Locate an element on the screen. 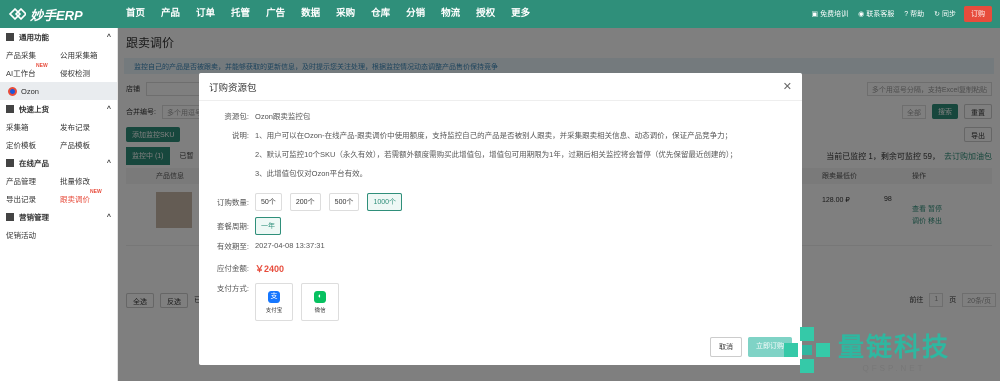  desc-label: 说明: is located at coordinates (240, 135).